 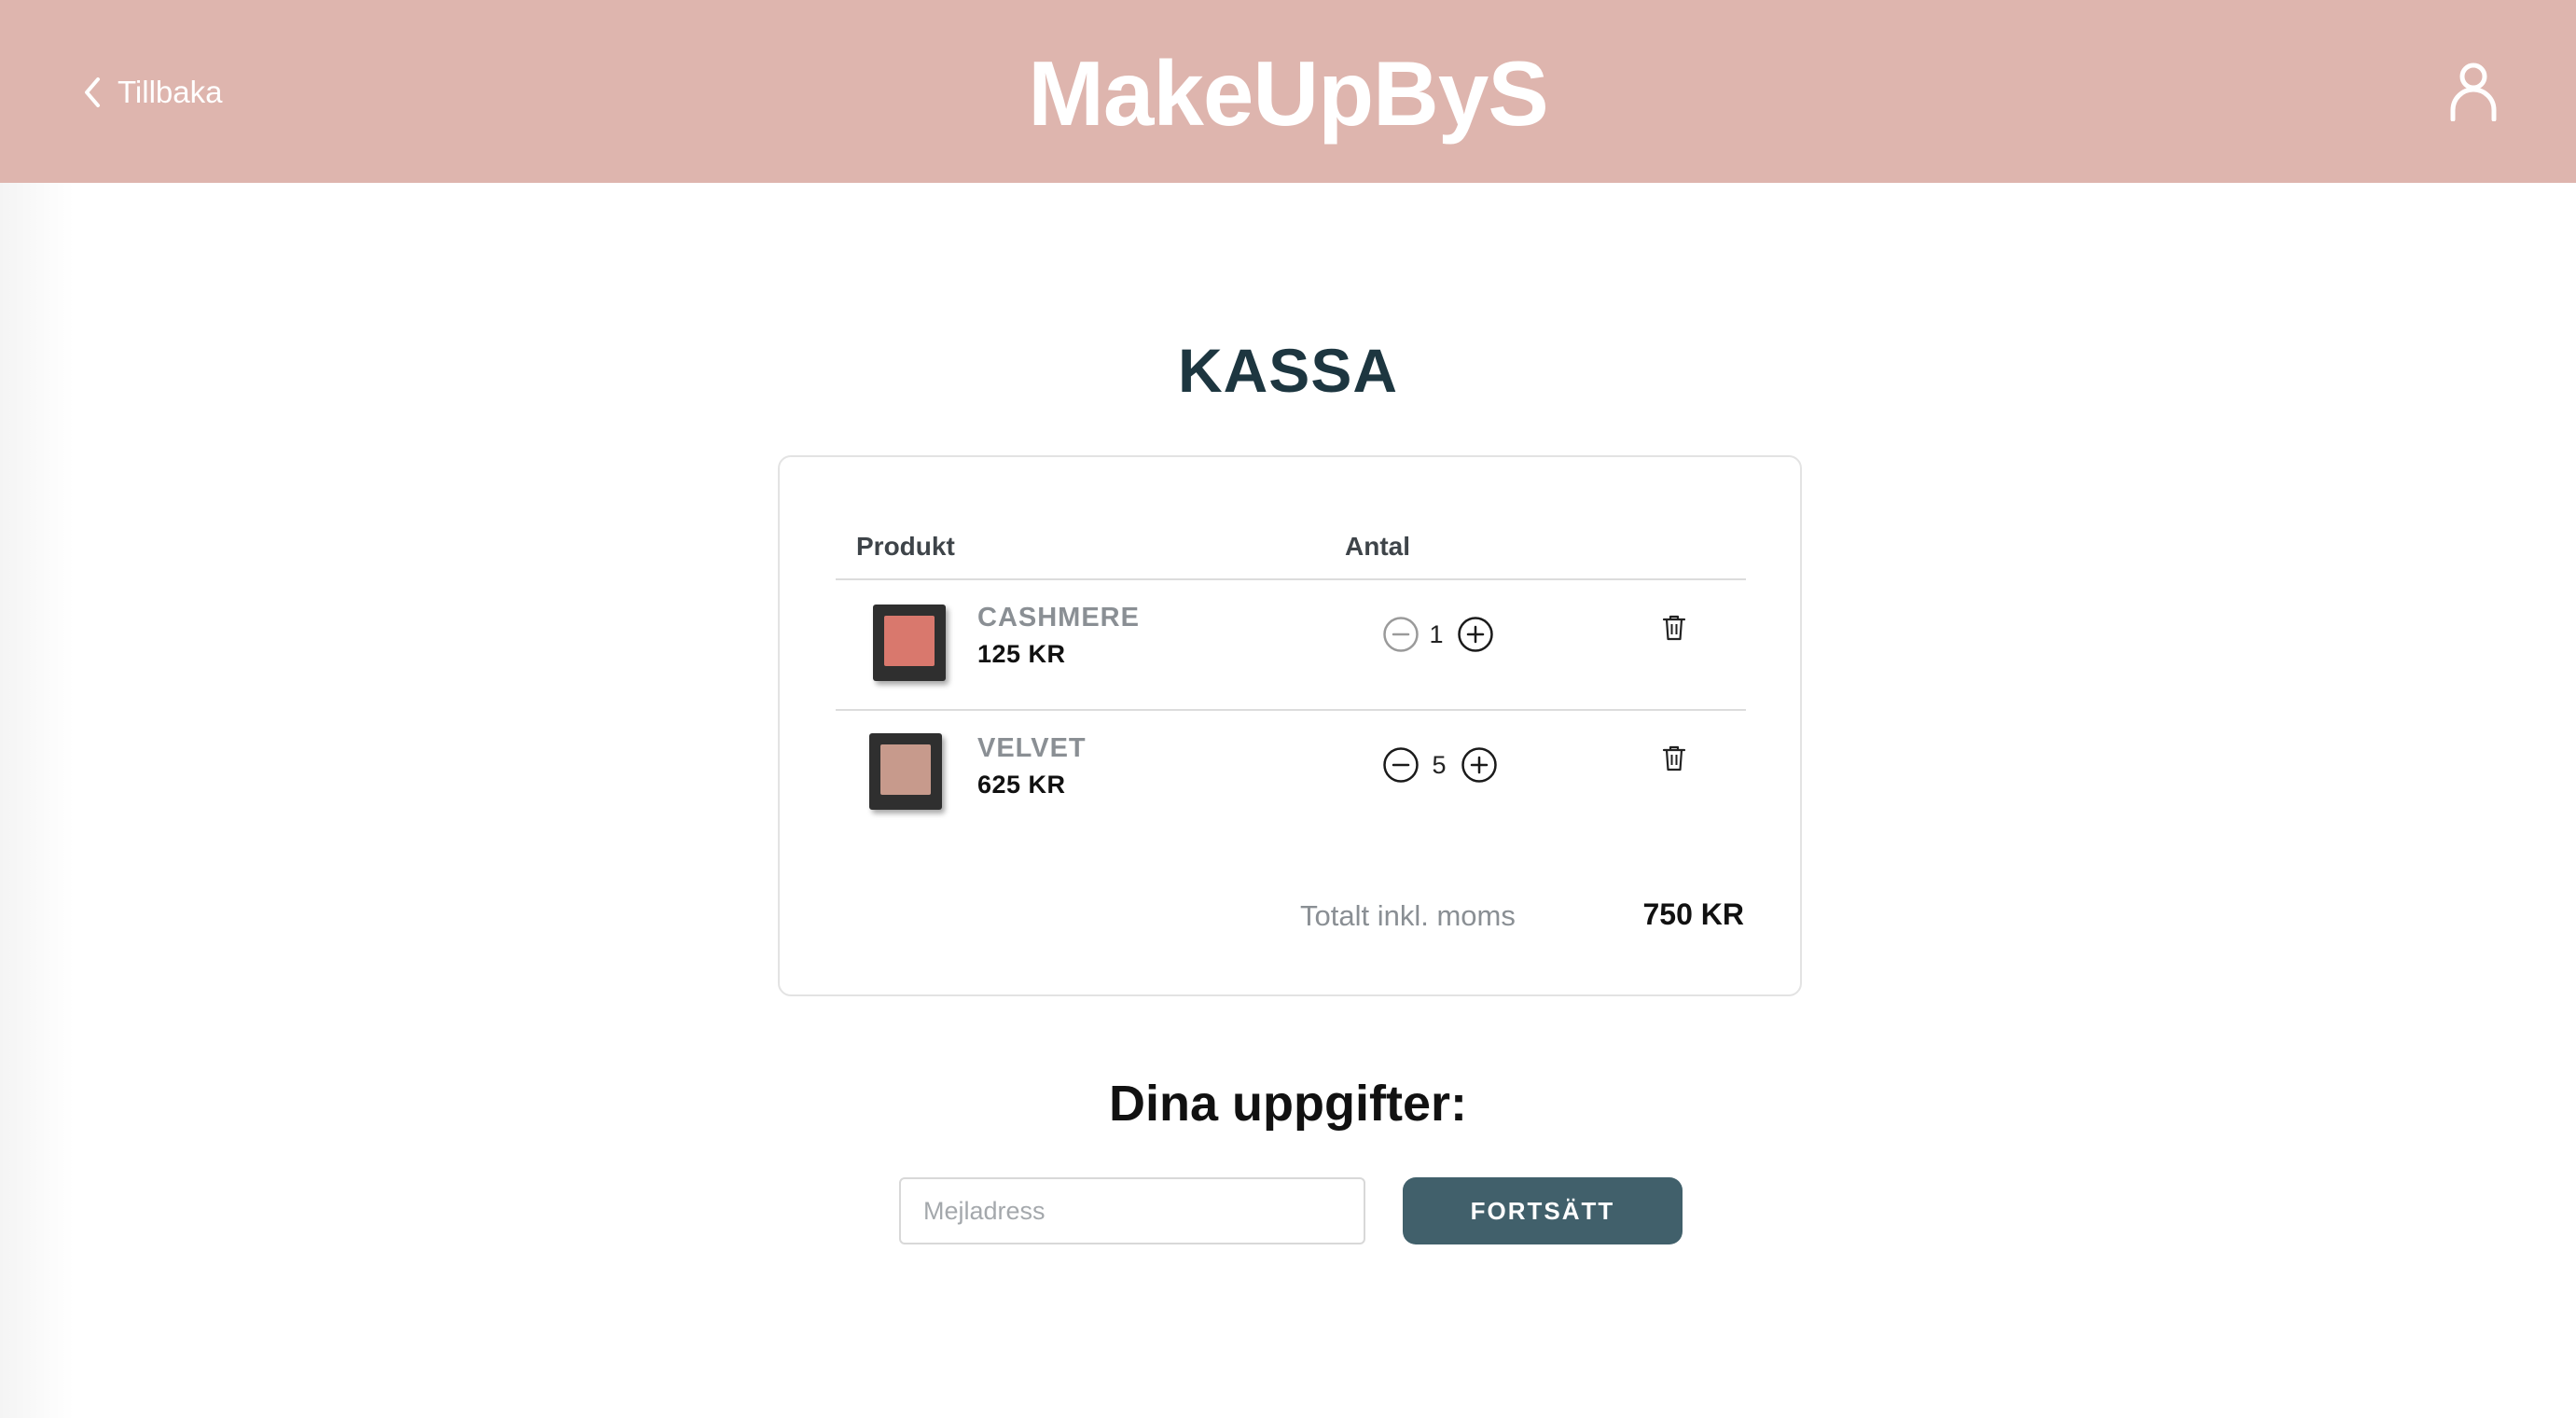 What do you see at coordinates (905, 546) in the screenshot?
I see `column-header-product: Produkt` at bounding box center [905, 546].